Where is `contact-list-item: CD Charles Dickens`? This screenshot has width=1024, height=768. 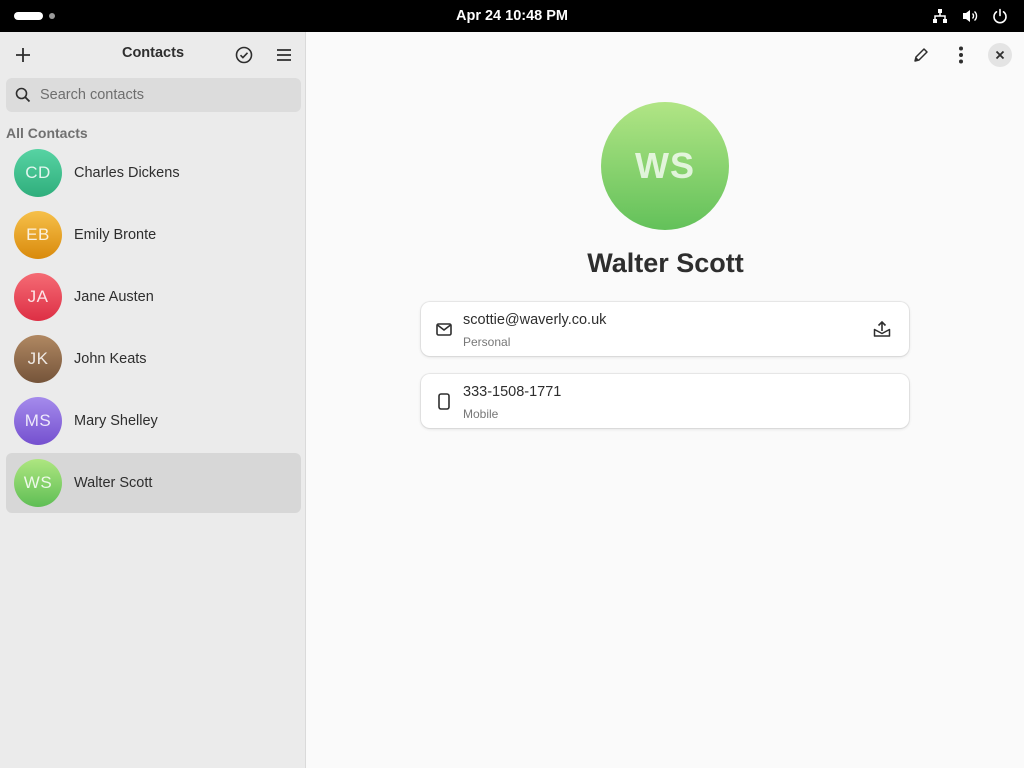
contact-list-item: CD Charles Dickens is located at coordinates (153, 173).